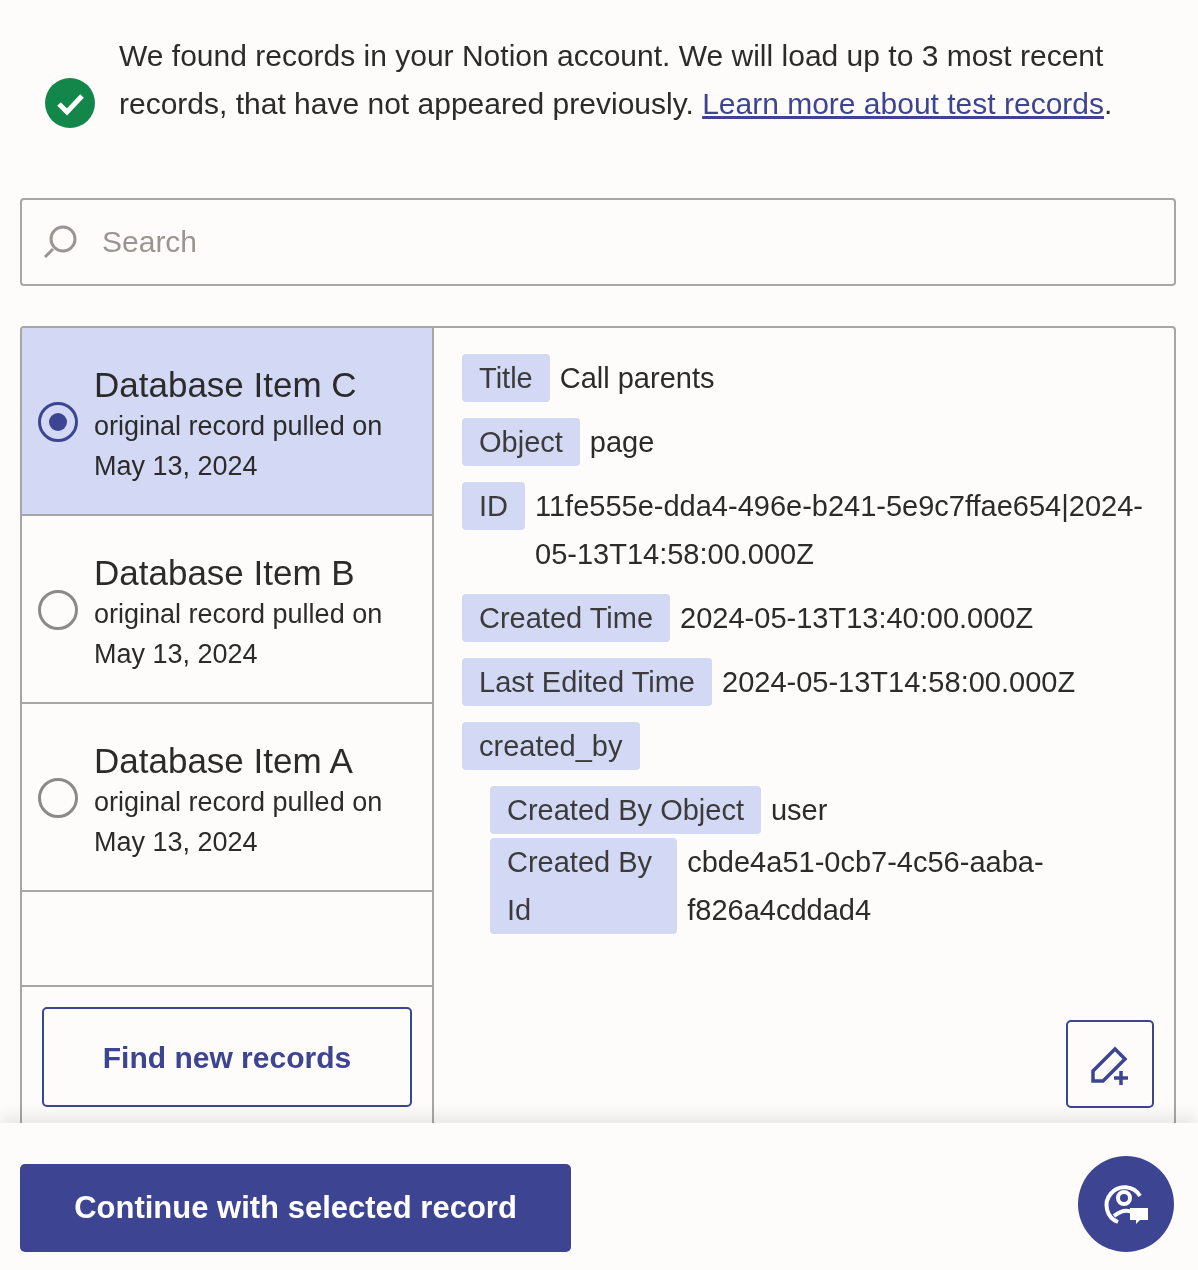 The width and height of the screenshot is (1198, 1270). What do you see at coordinates (636, 378) in the screenshot?
I see `field-value: Call parents` at bounding box center [636, 378].